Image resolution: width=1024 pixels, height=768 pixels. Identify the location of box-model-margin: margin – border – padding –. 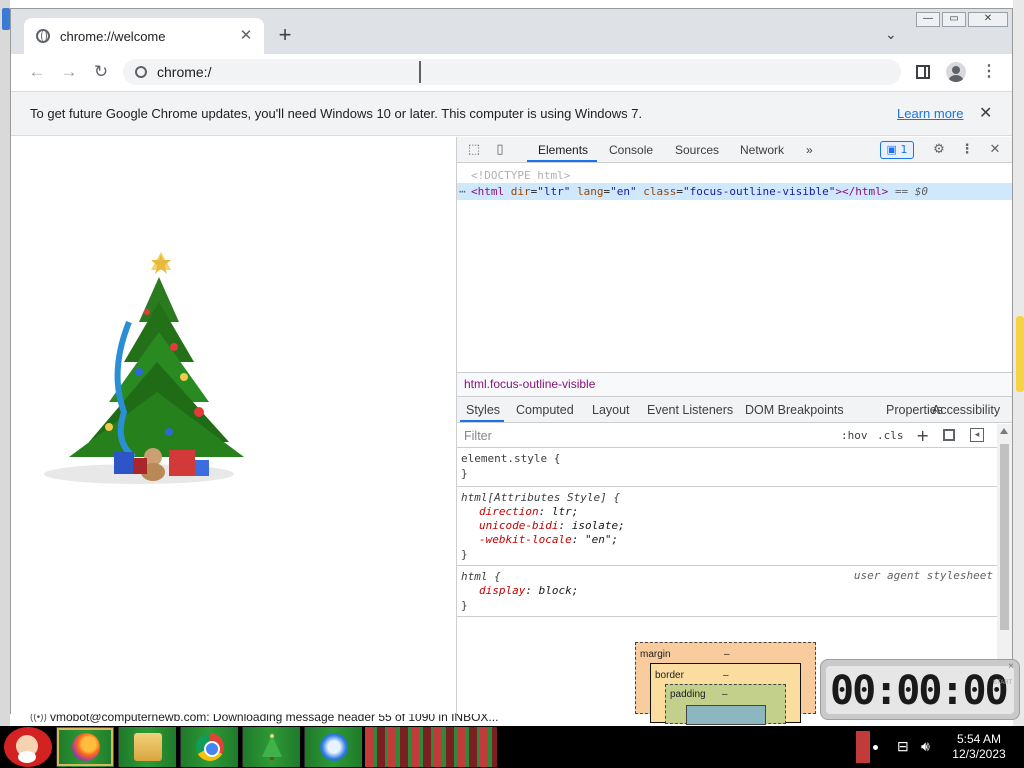
(725, 683).